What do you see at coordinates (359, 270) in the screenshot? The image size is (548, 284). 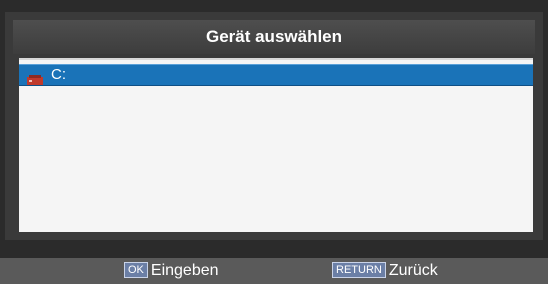 I see `return-key-badge: RETURN` at bounding box center [359, 270].